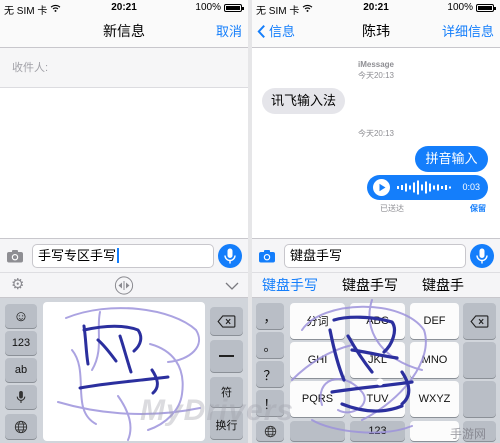 Image resolution: width=500 pixels, height=443 pixels. What do you see at coordinates (451, 159) in the screenshot?
I see `sent-message: 拼音输入` at bounding box center [451, 159].